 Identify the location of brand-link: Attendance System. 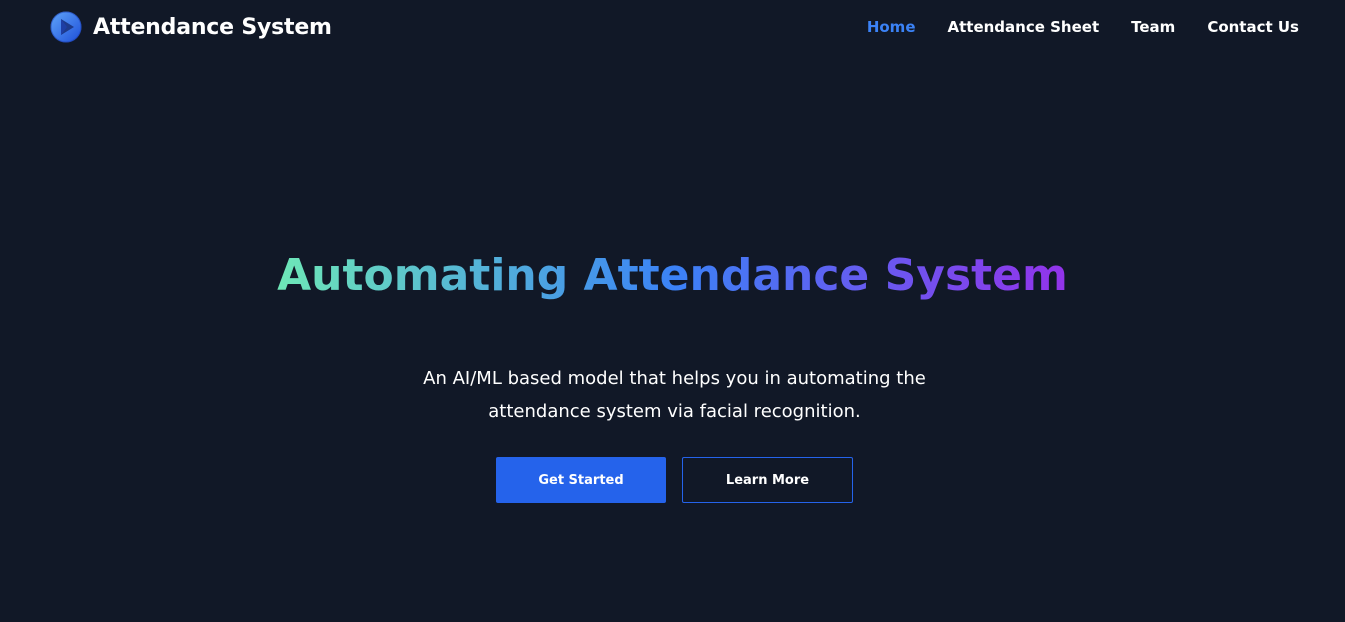
(191, 27).